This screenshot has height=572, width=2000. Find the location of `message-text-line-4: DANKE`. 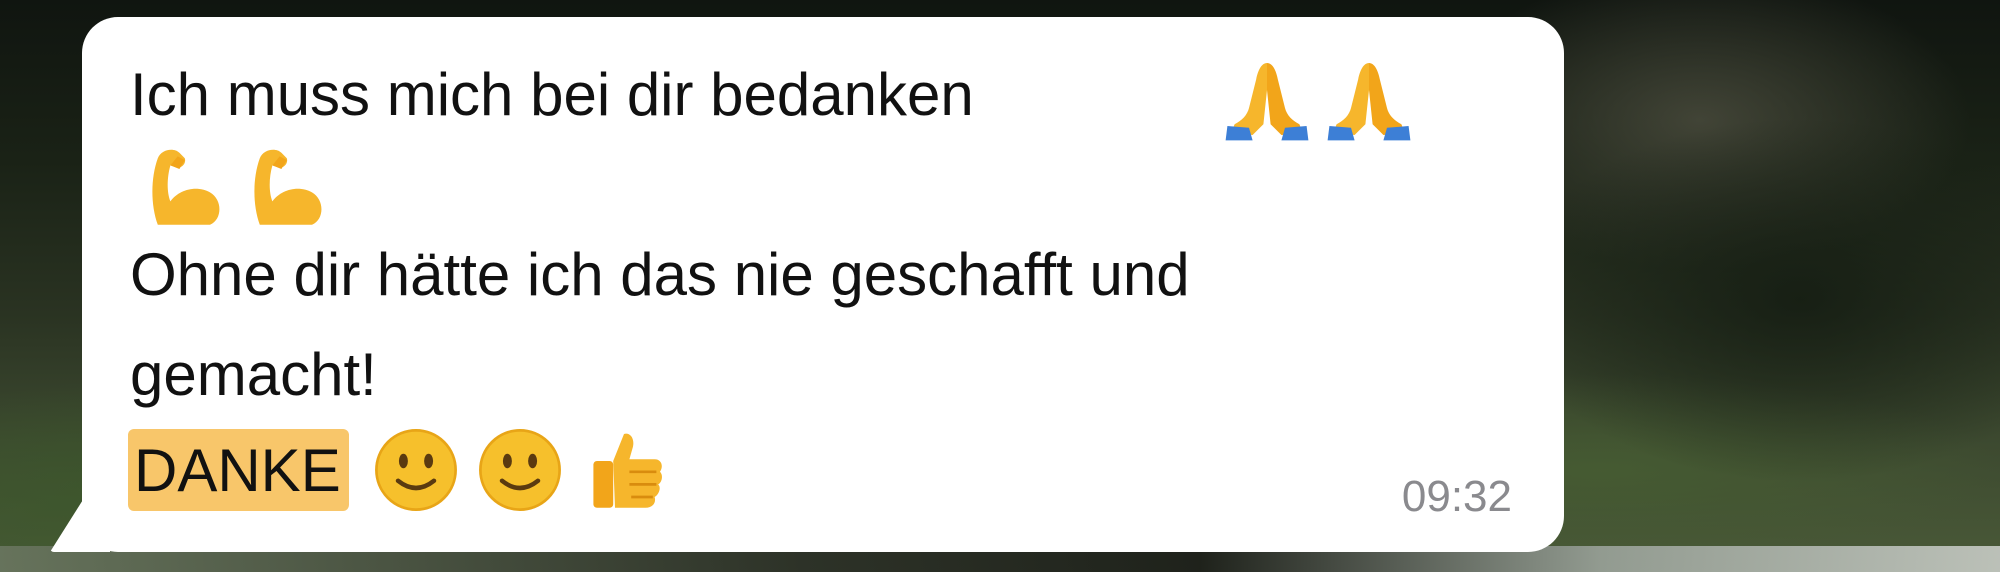

message-text-line-4: DANKE is located at coordinates (405, 470).